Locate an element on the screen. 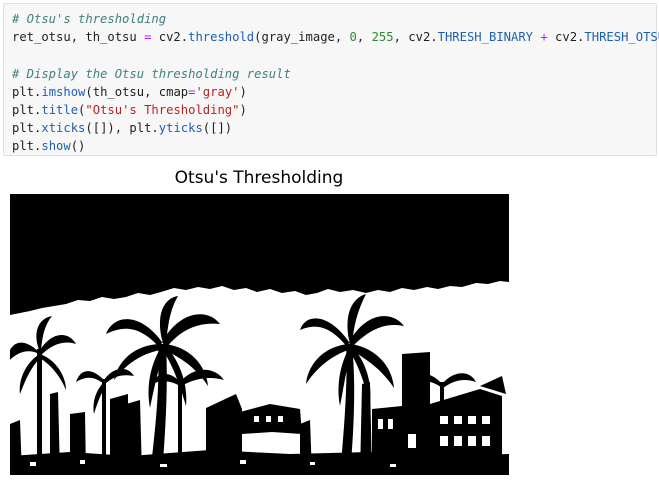 The height and width of the screenshot is (490, 659). code-line: plt.show() is located at coordinates (335, 146).